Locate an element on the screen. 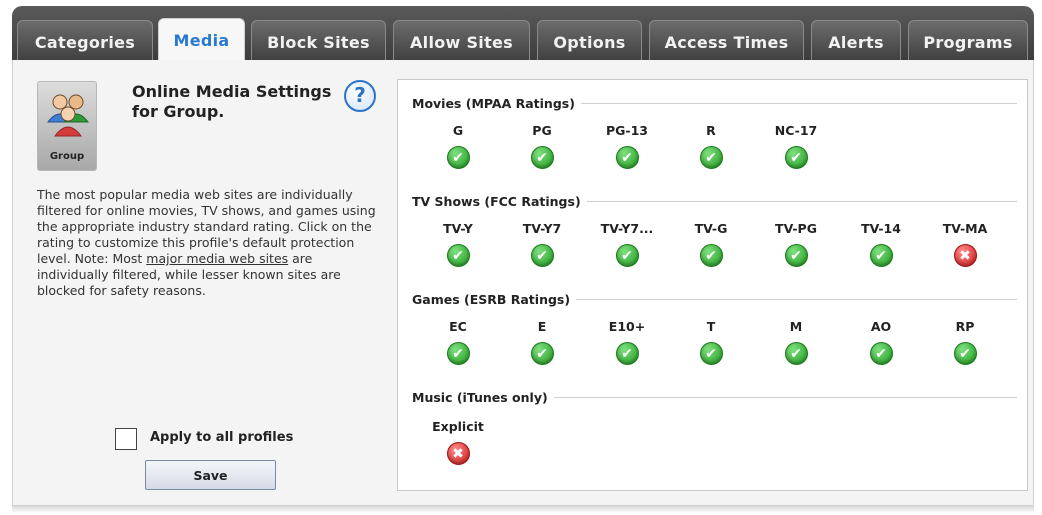 The height and width of the screenshot is (515, 1042). rating-label: TV-14 is located at coordinates (881, 228).